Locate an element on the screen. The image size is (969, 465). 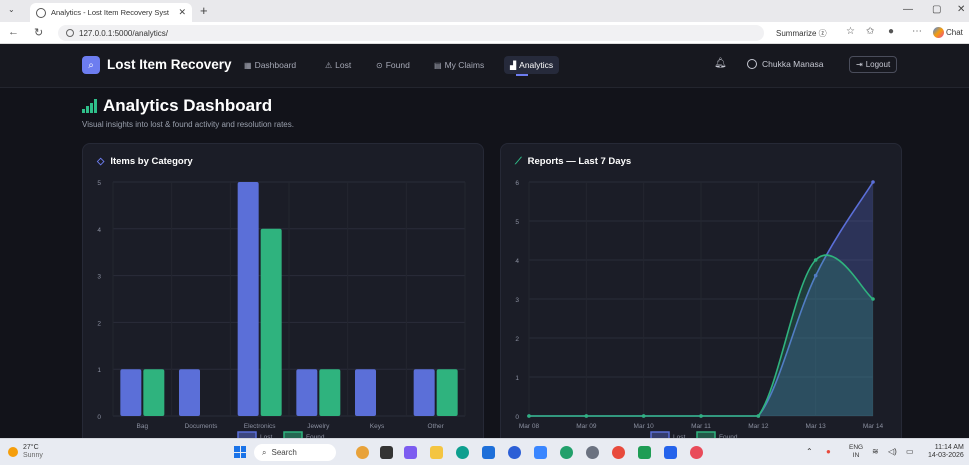
taskbar-file-explorer-icon is located at coordinates (436, 452).